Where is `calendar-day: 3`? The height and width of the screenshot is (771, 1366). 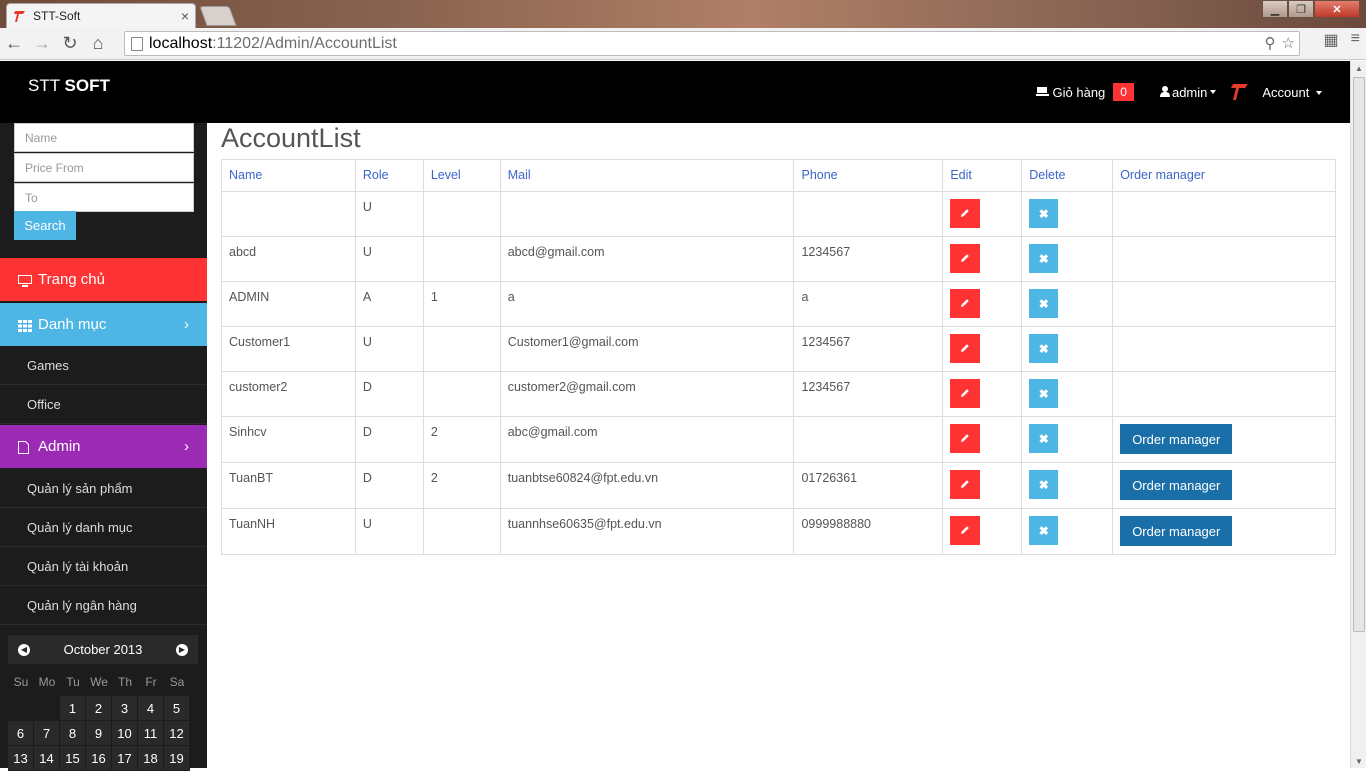 calendar-day: 3 is located at coordinates (125, 708).